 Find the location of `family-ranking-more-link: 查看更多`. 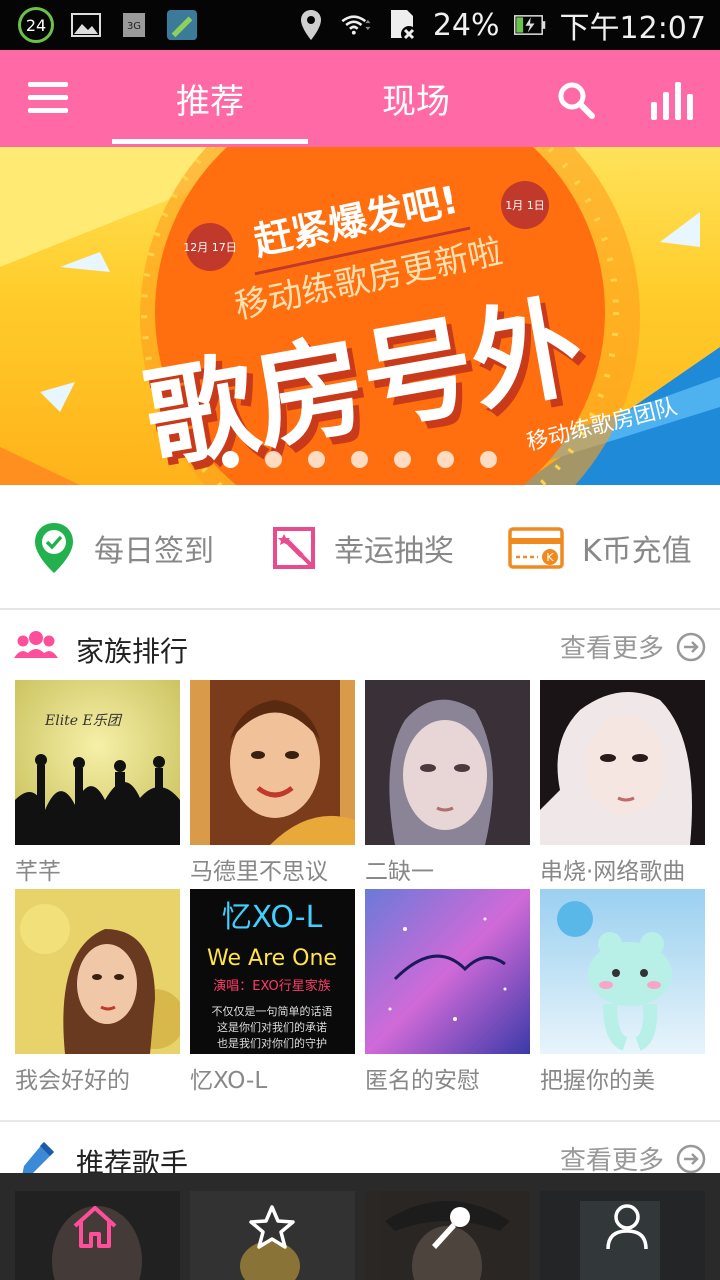

family-ranking-more-link: 查看更多 is located at coordinates (633, 646).